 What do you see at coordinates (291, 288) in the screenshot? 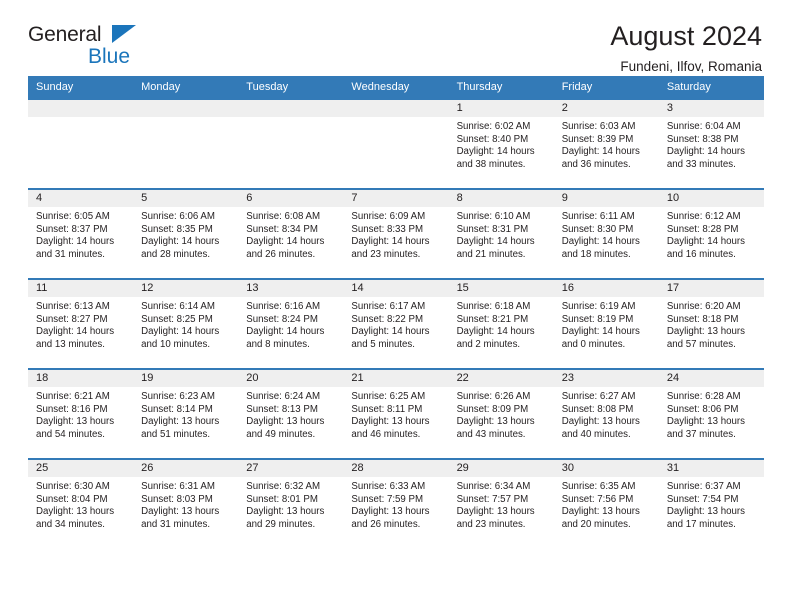
I see `day-number: 13` at bounding box center [291, 288].